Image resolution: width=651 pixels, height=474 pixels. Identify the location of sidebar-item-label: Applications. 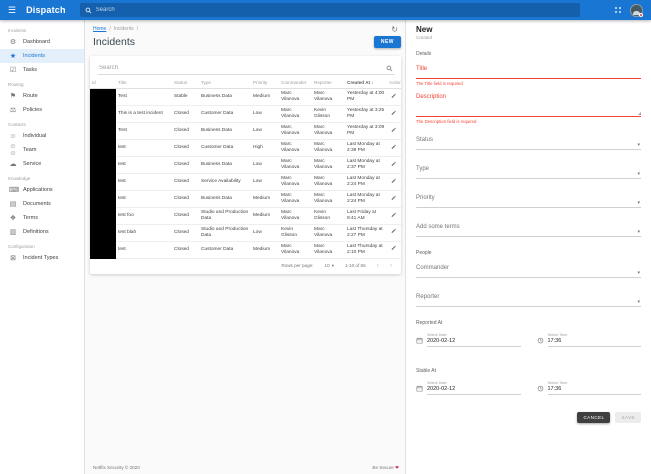
(38, 190).